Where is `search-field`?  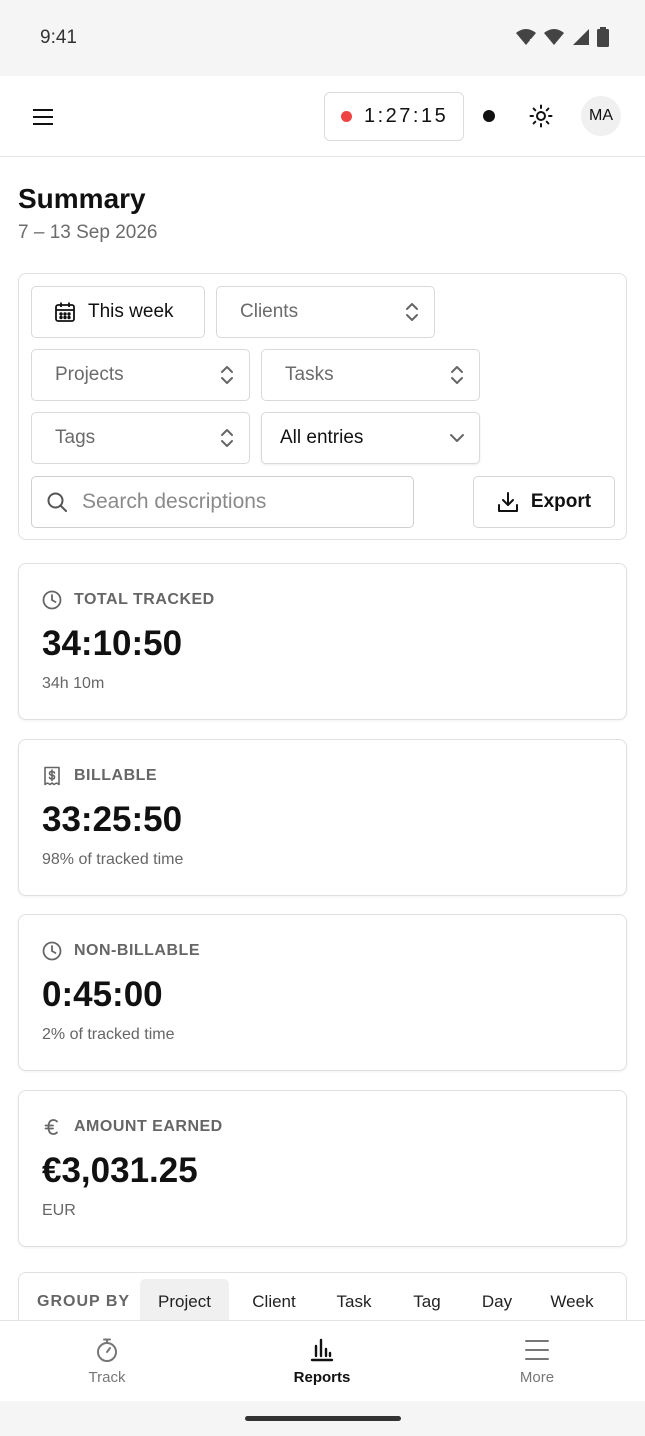
search-field is located at coordinates (222, 502).